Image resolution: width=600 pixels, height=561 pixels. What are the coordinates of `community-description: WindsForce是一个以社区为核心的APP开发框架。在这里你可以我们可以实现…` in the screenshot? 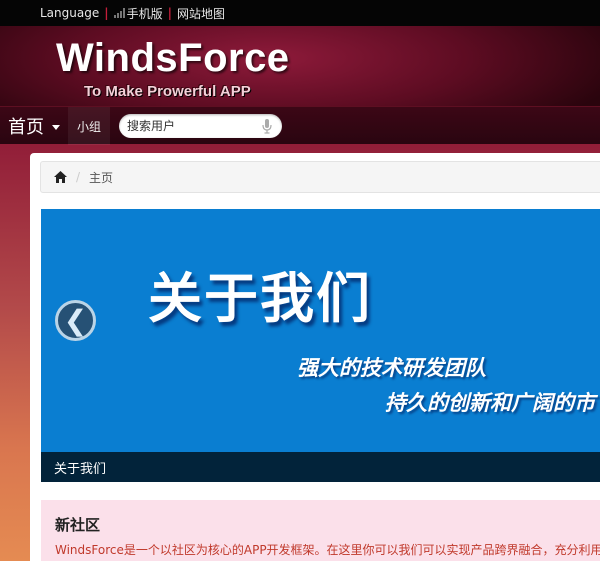 It's located at (327, 550).